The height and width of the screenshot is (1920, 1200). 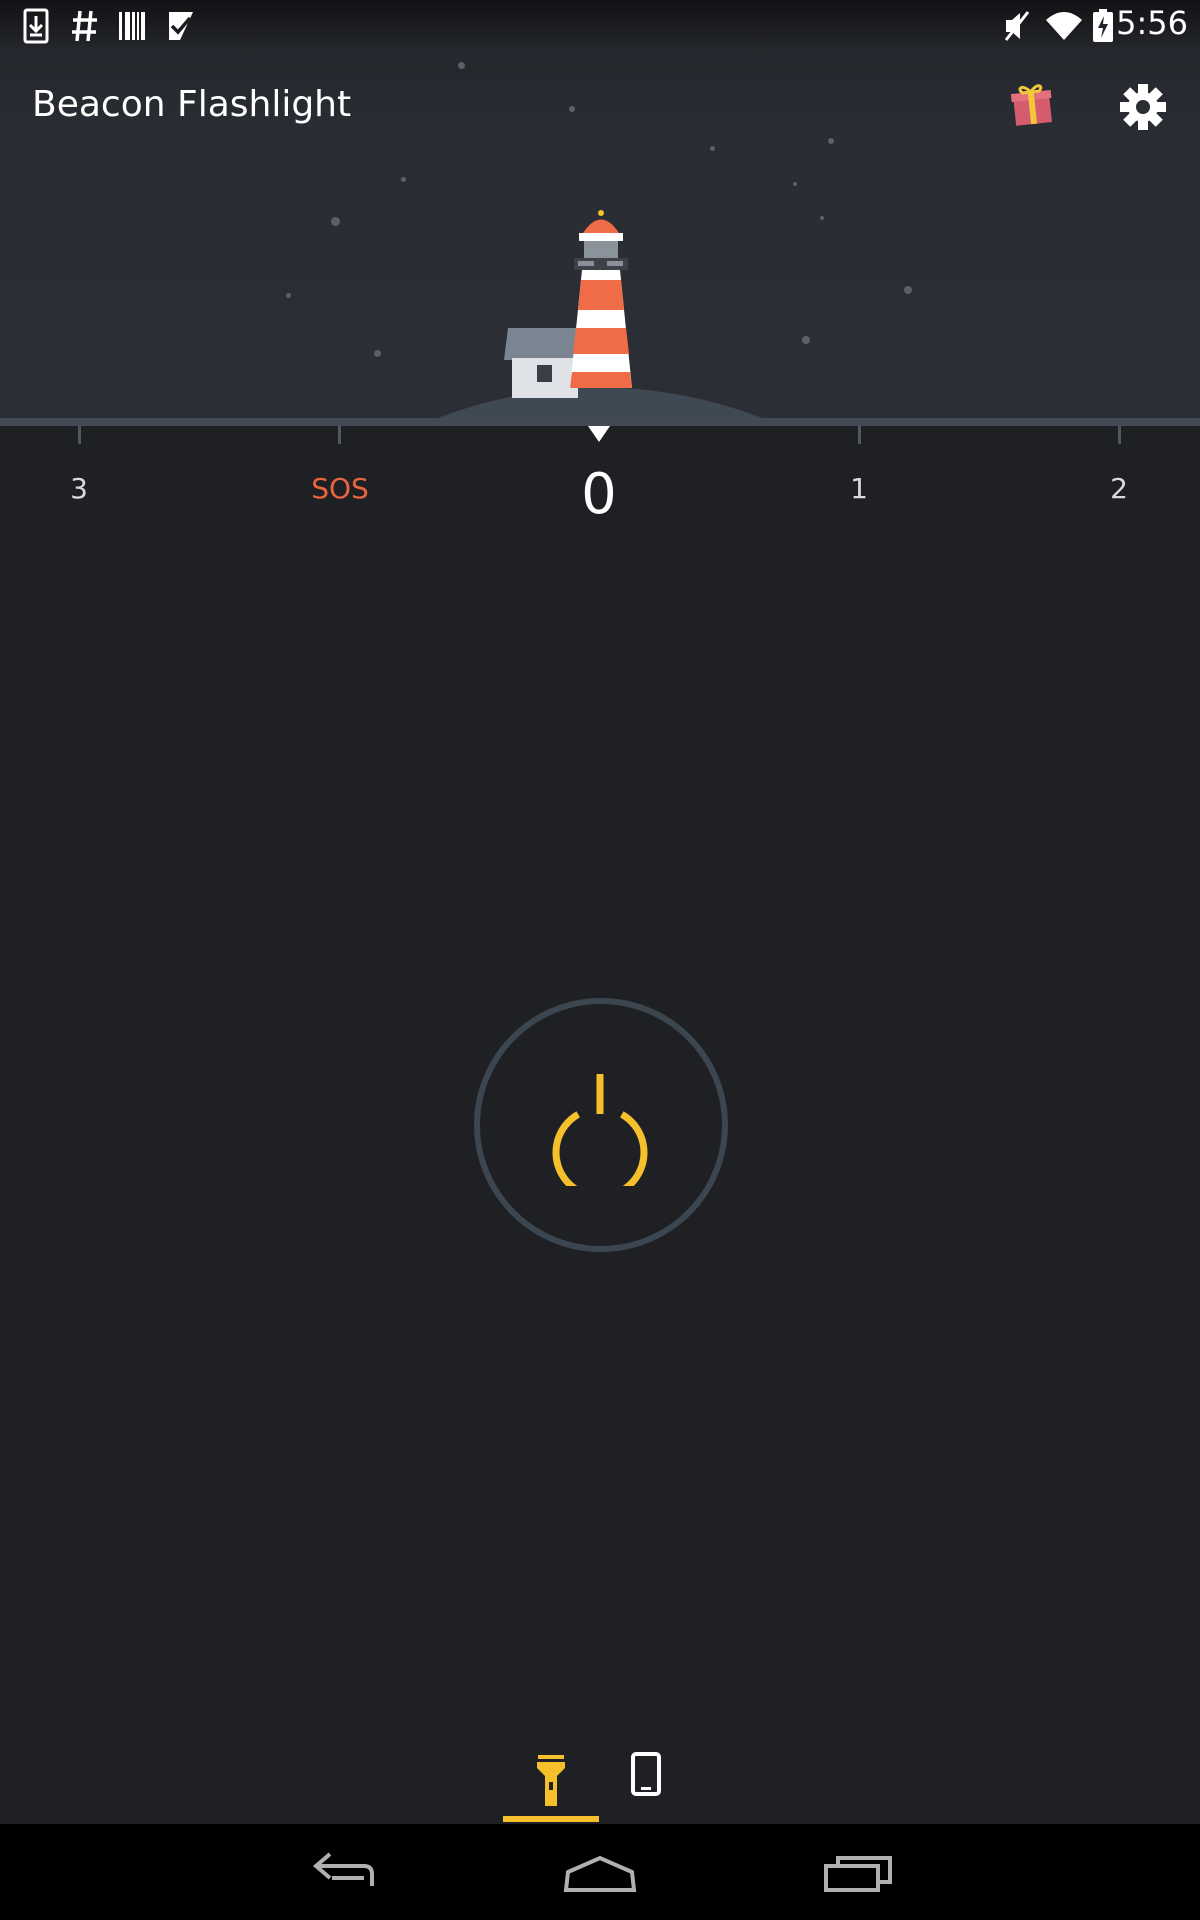 I want to click on power-icon, so click(x=600, y=1130).